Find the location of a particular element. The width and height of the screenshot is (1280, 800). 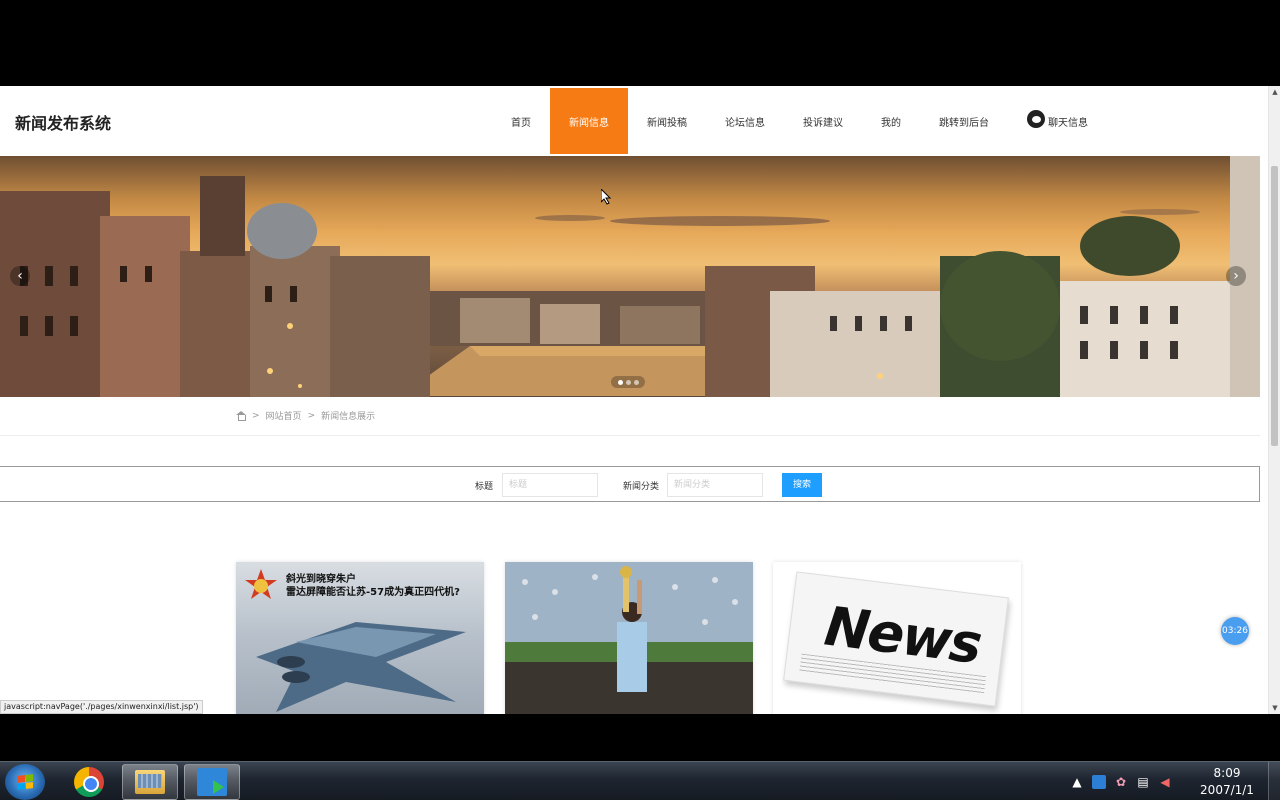

nav-item-submit-news: 新闻投稿 is located at coordinates (667, 121).